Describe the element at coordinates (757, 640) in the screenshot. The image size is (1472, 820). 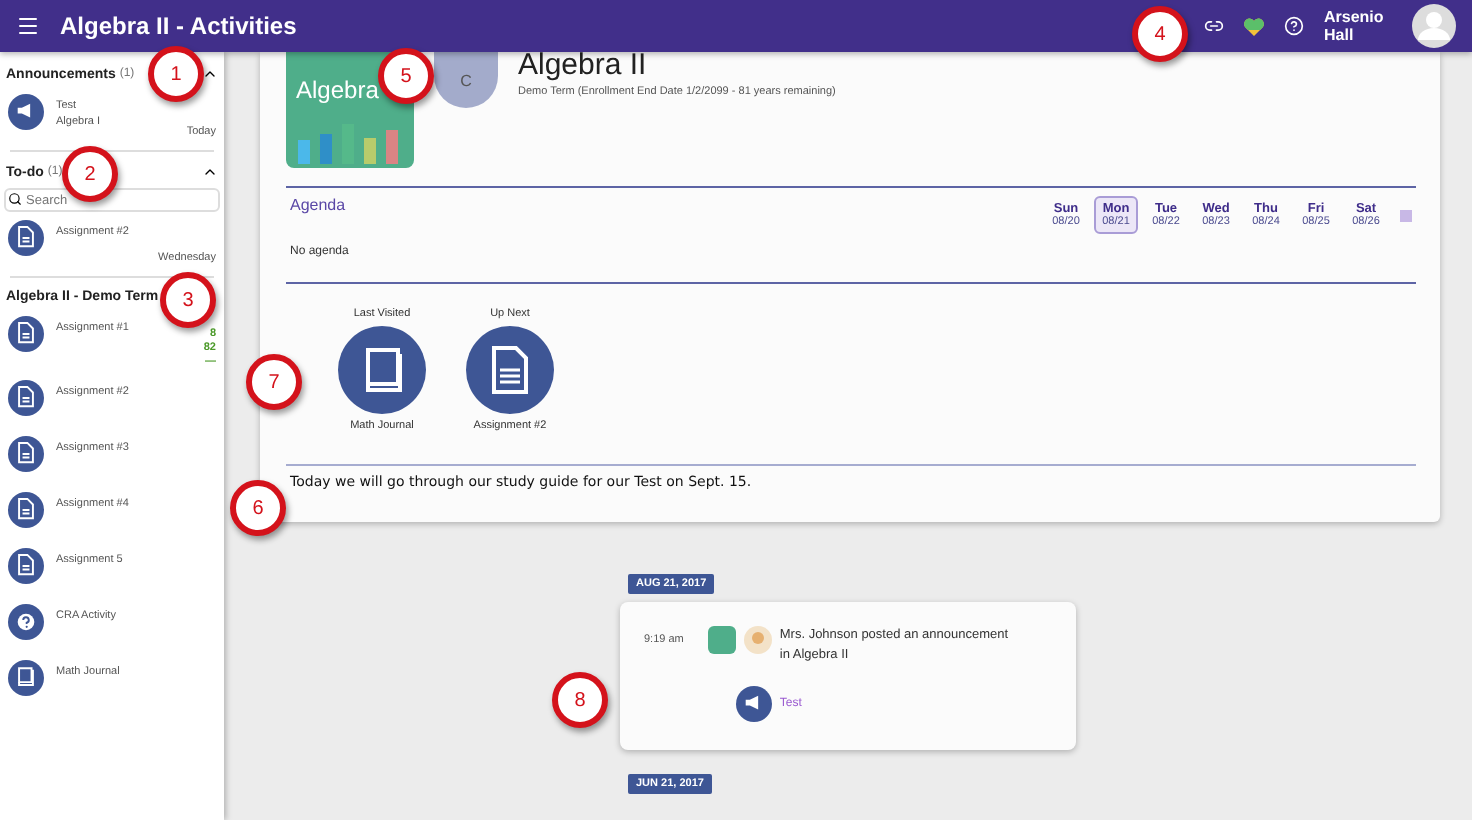
I see `teacher-avatar-icon` at that location.